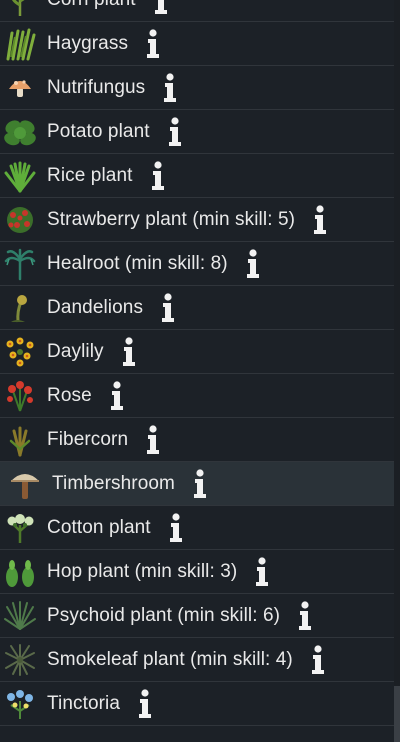 The width and height of the screenshot is (400, 742). What do you see at coordinates (397, 371) in the screenshot?
I see `scrollbar` at bounding box center [397, 371].